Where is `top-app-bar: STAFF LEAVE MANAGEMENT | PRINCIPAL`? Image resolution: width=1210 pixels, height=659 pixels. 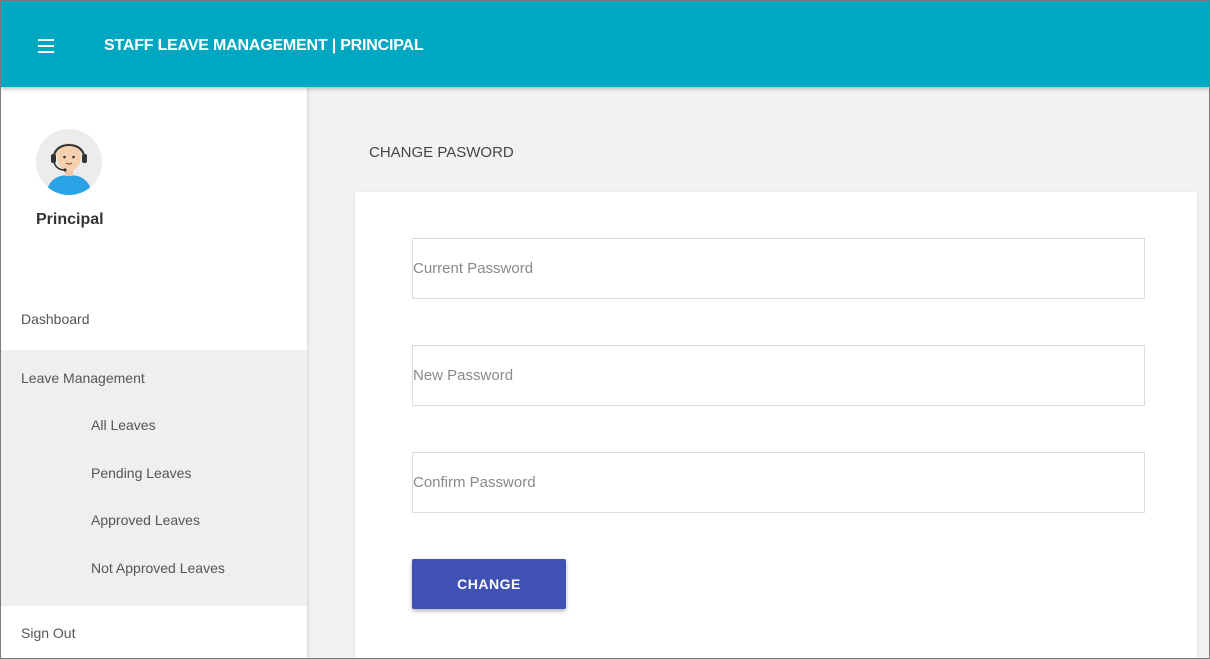 top-app-bar: STAFF LEAVE MANAGEMENT | PRINCIPAL is located at coordinates (605, 44).